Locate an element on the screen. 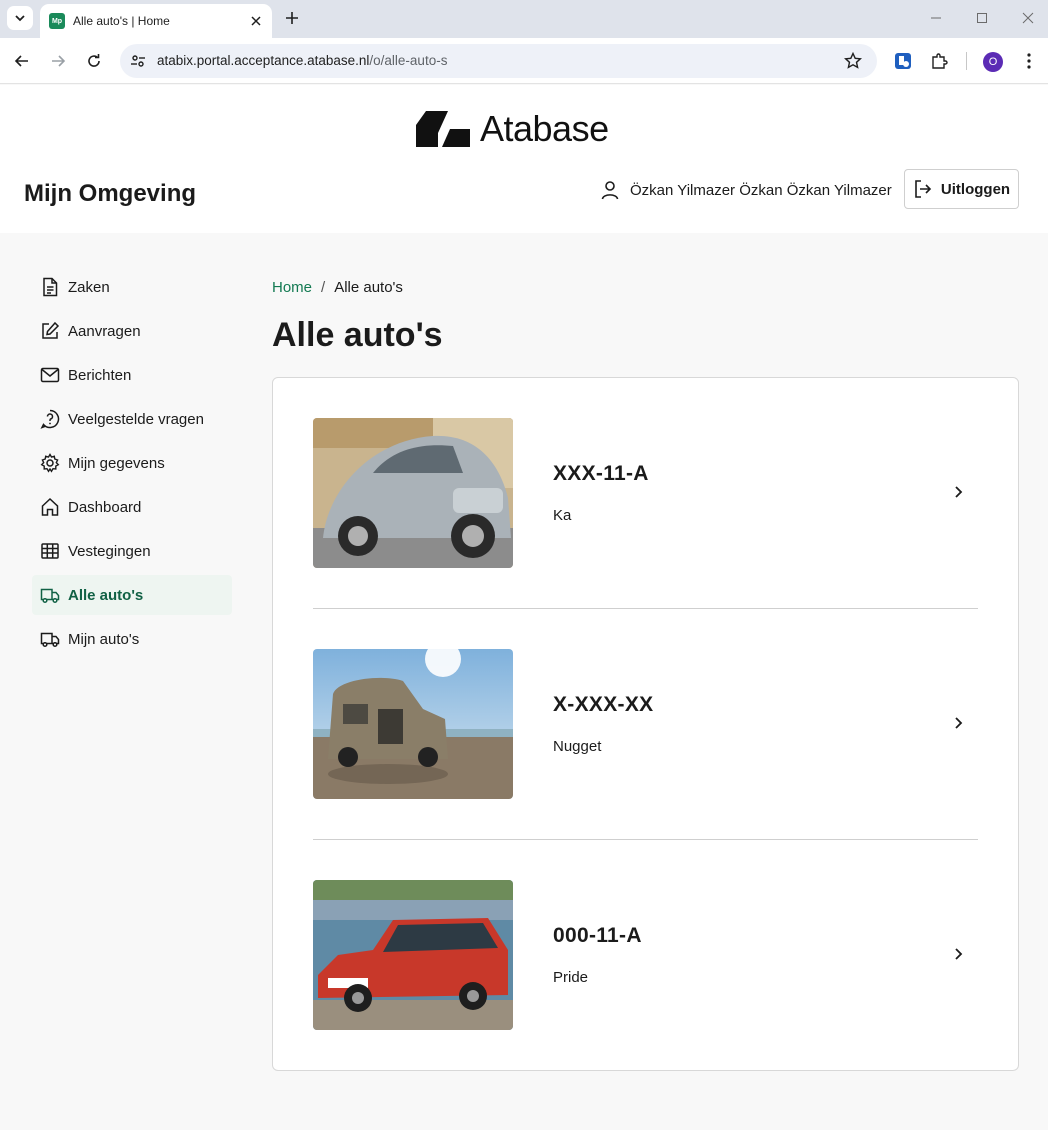 Image resolution: width=1048 pixels, height=1130 pixels. car-plate: 000-11-A is located at coordinates (597, 935).